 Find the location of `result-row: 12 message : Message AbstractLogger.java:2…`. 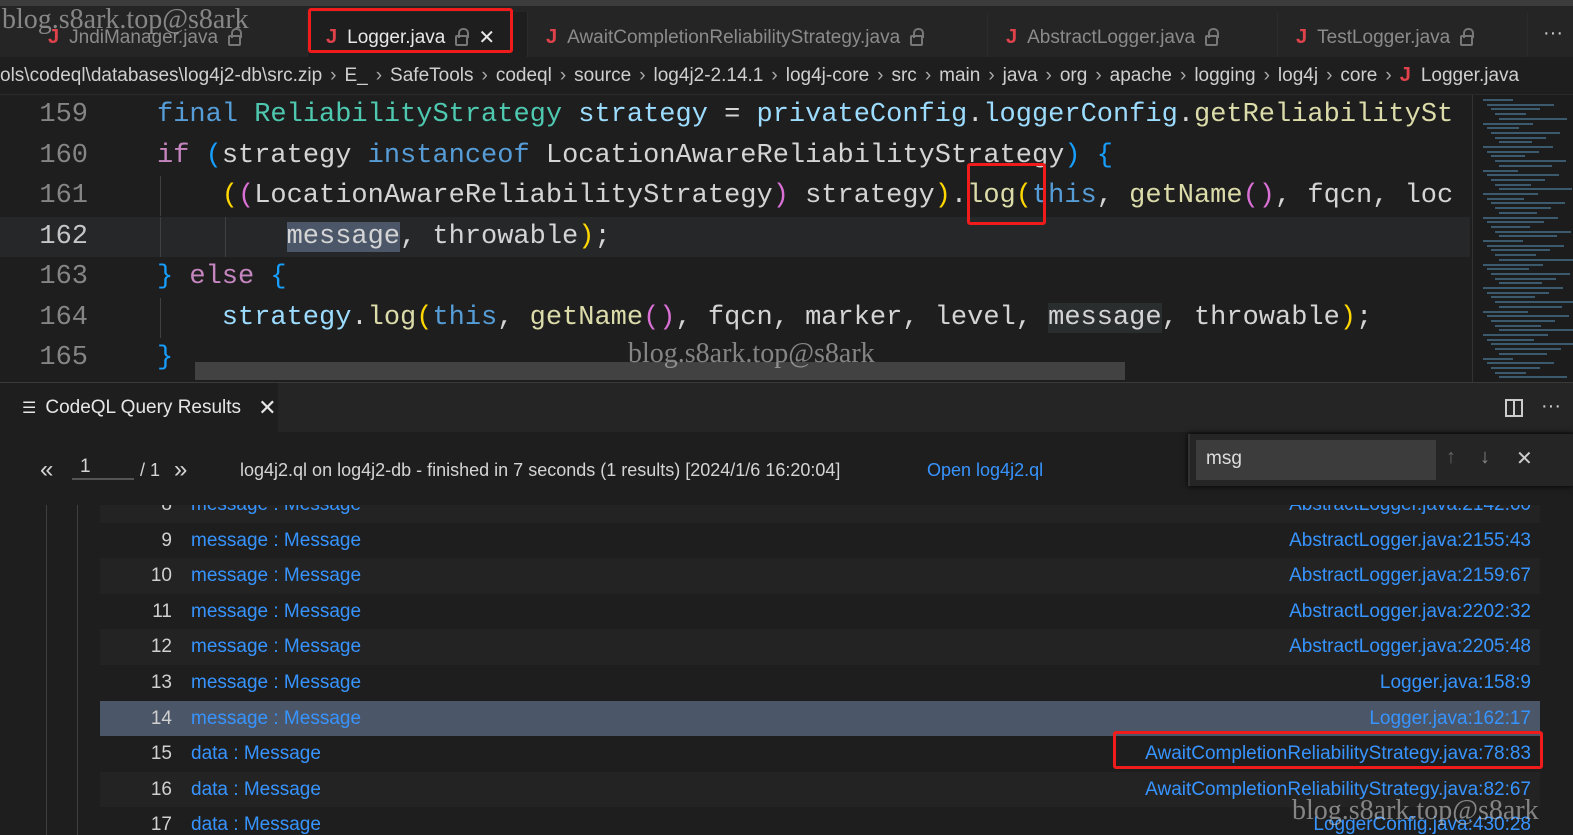

result-row: 12 message : Message AbstractLogger.java:2… is located at coordinates (820, 647).